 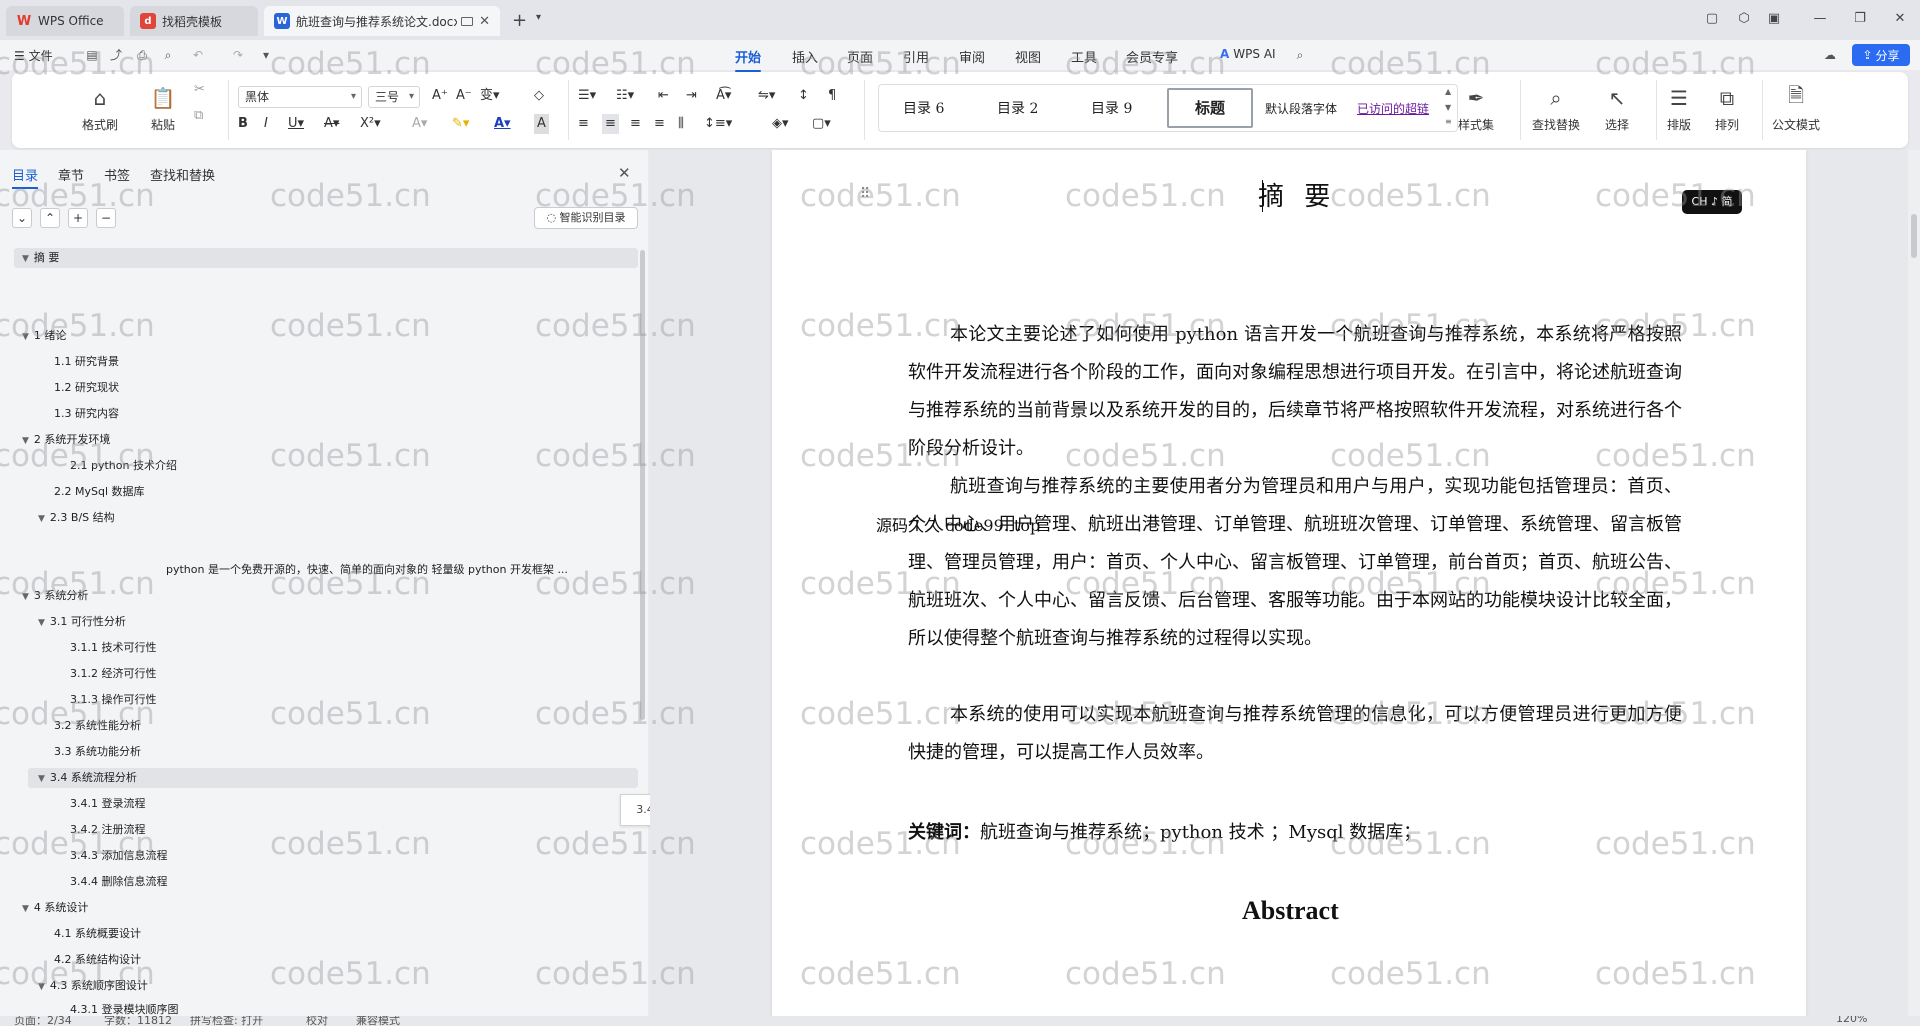 I want to click on font-size-select: 三号, so click(x=394, y=97).